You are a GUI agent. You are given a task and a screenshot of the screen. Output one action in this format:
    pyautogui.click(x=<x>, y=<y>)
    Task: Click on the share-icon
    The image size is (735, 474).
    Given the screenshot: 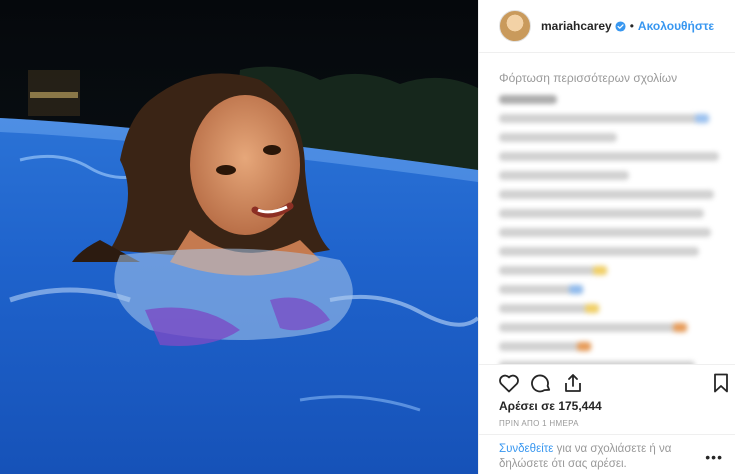 What is the action you would take?
    pyautogui.click(x=573, y=383)
    